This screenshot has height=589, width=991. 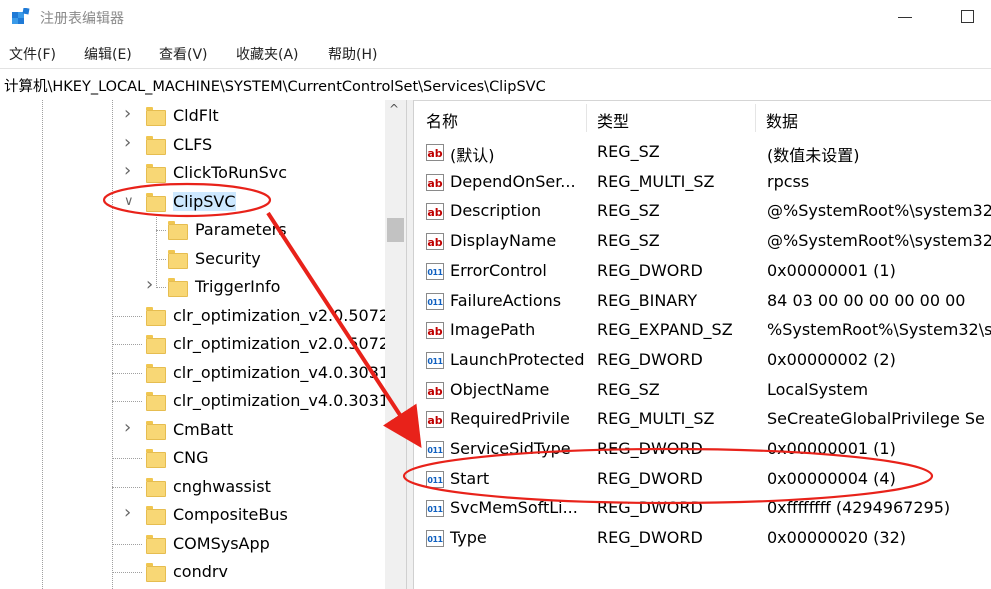 What do you see at coordinates (668, 476) in the screenshot?
I see `annotation-ellipse-start` at bounding box center [668, 476].